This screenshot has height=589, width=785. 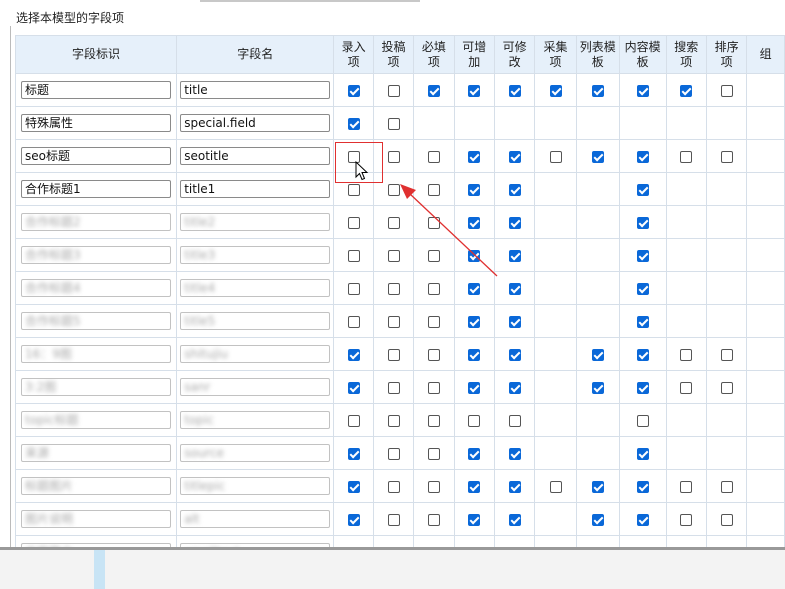 I want to click on field-label-input: 合作标题5, so click(x=96, y=321).